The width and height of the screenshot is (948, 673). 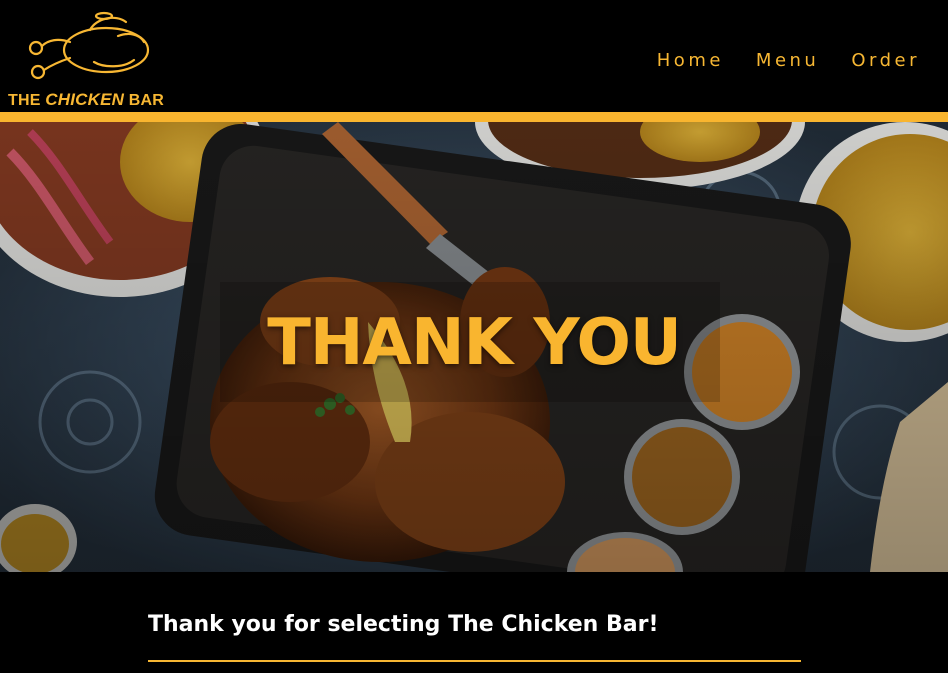 What do you see at coordinates (474, 117) in the screenshot?
I see `header-accent-bar` at bounding box center [474, 117].